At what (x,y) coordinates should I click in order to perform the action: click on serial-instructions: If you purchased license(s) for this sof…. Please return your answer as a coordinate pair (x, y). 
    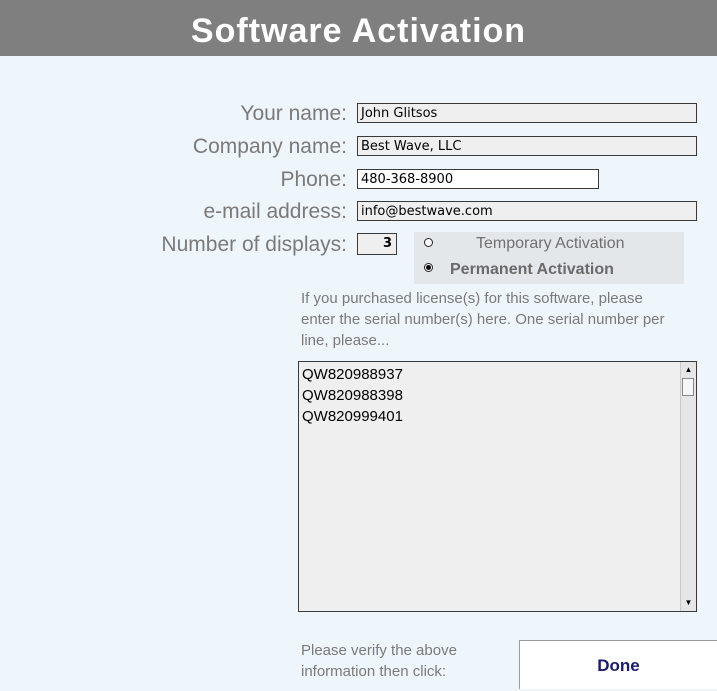
    Looking at the image, I should click on (483, 319).